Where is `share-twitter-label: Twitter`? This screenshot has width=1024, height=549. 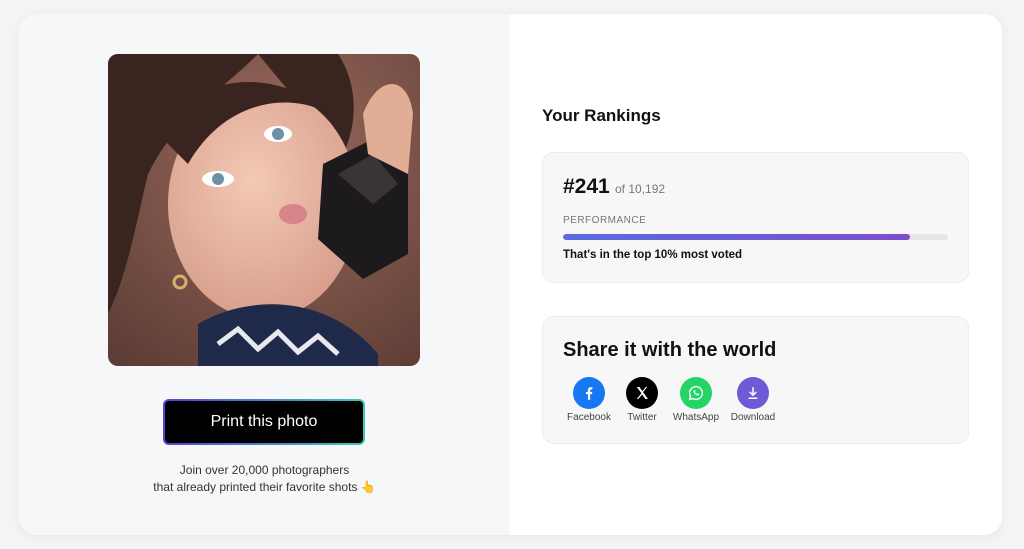 share-twitter-label: Twitter is located at coordinates (642, 417).